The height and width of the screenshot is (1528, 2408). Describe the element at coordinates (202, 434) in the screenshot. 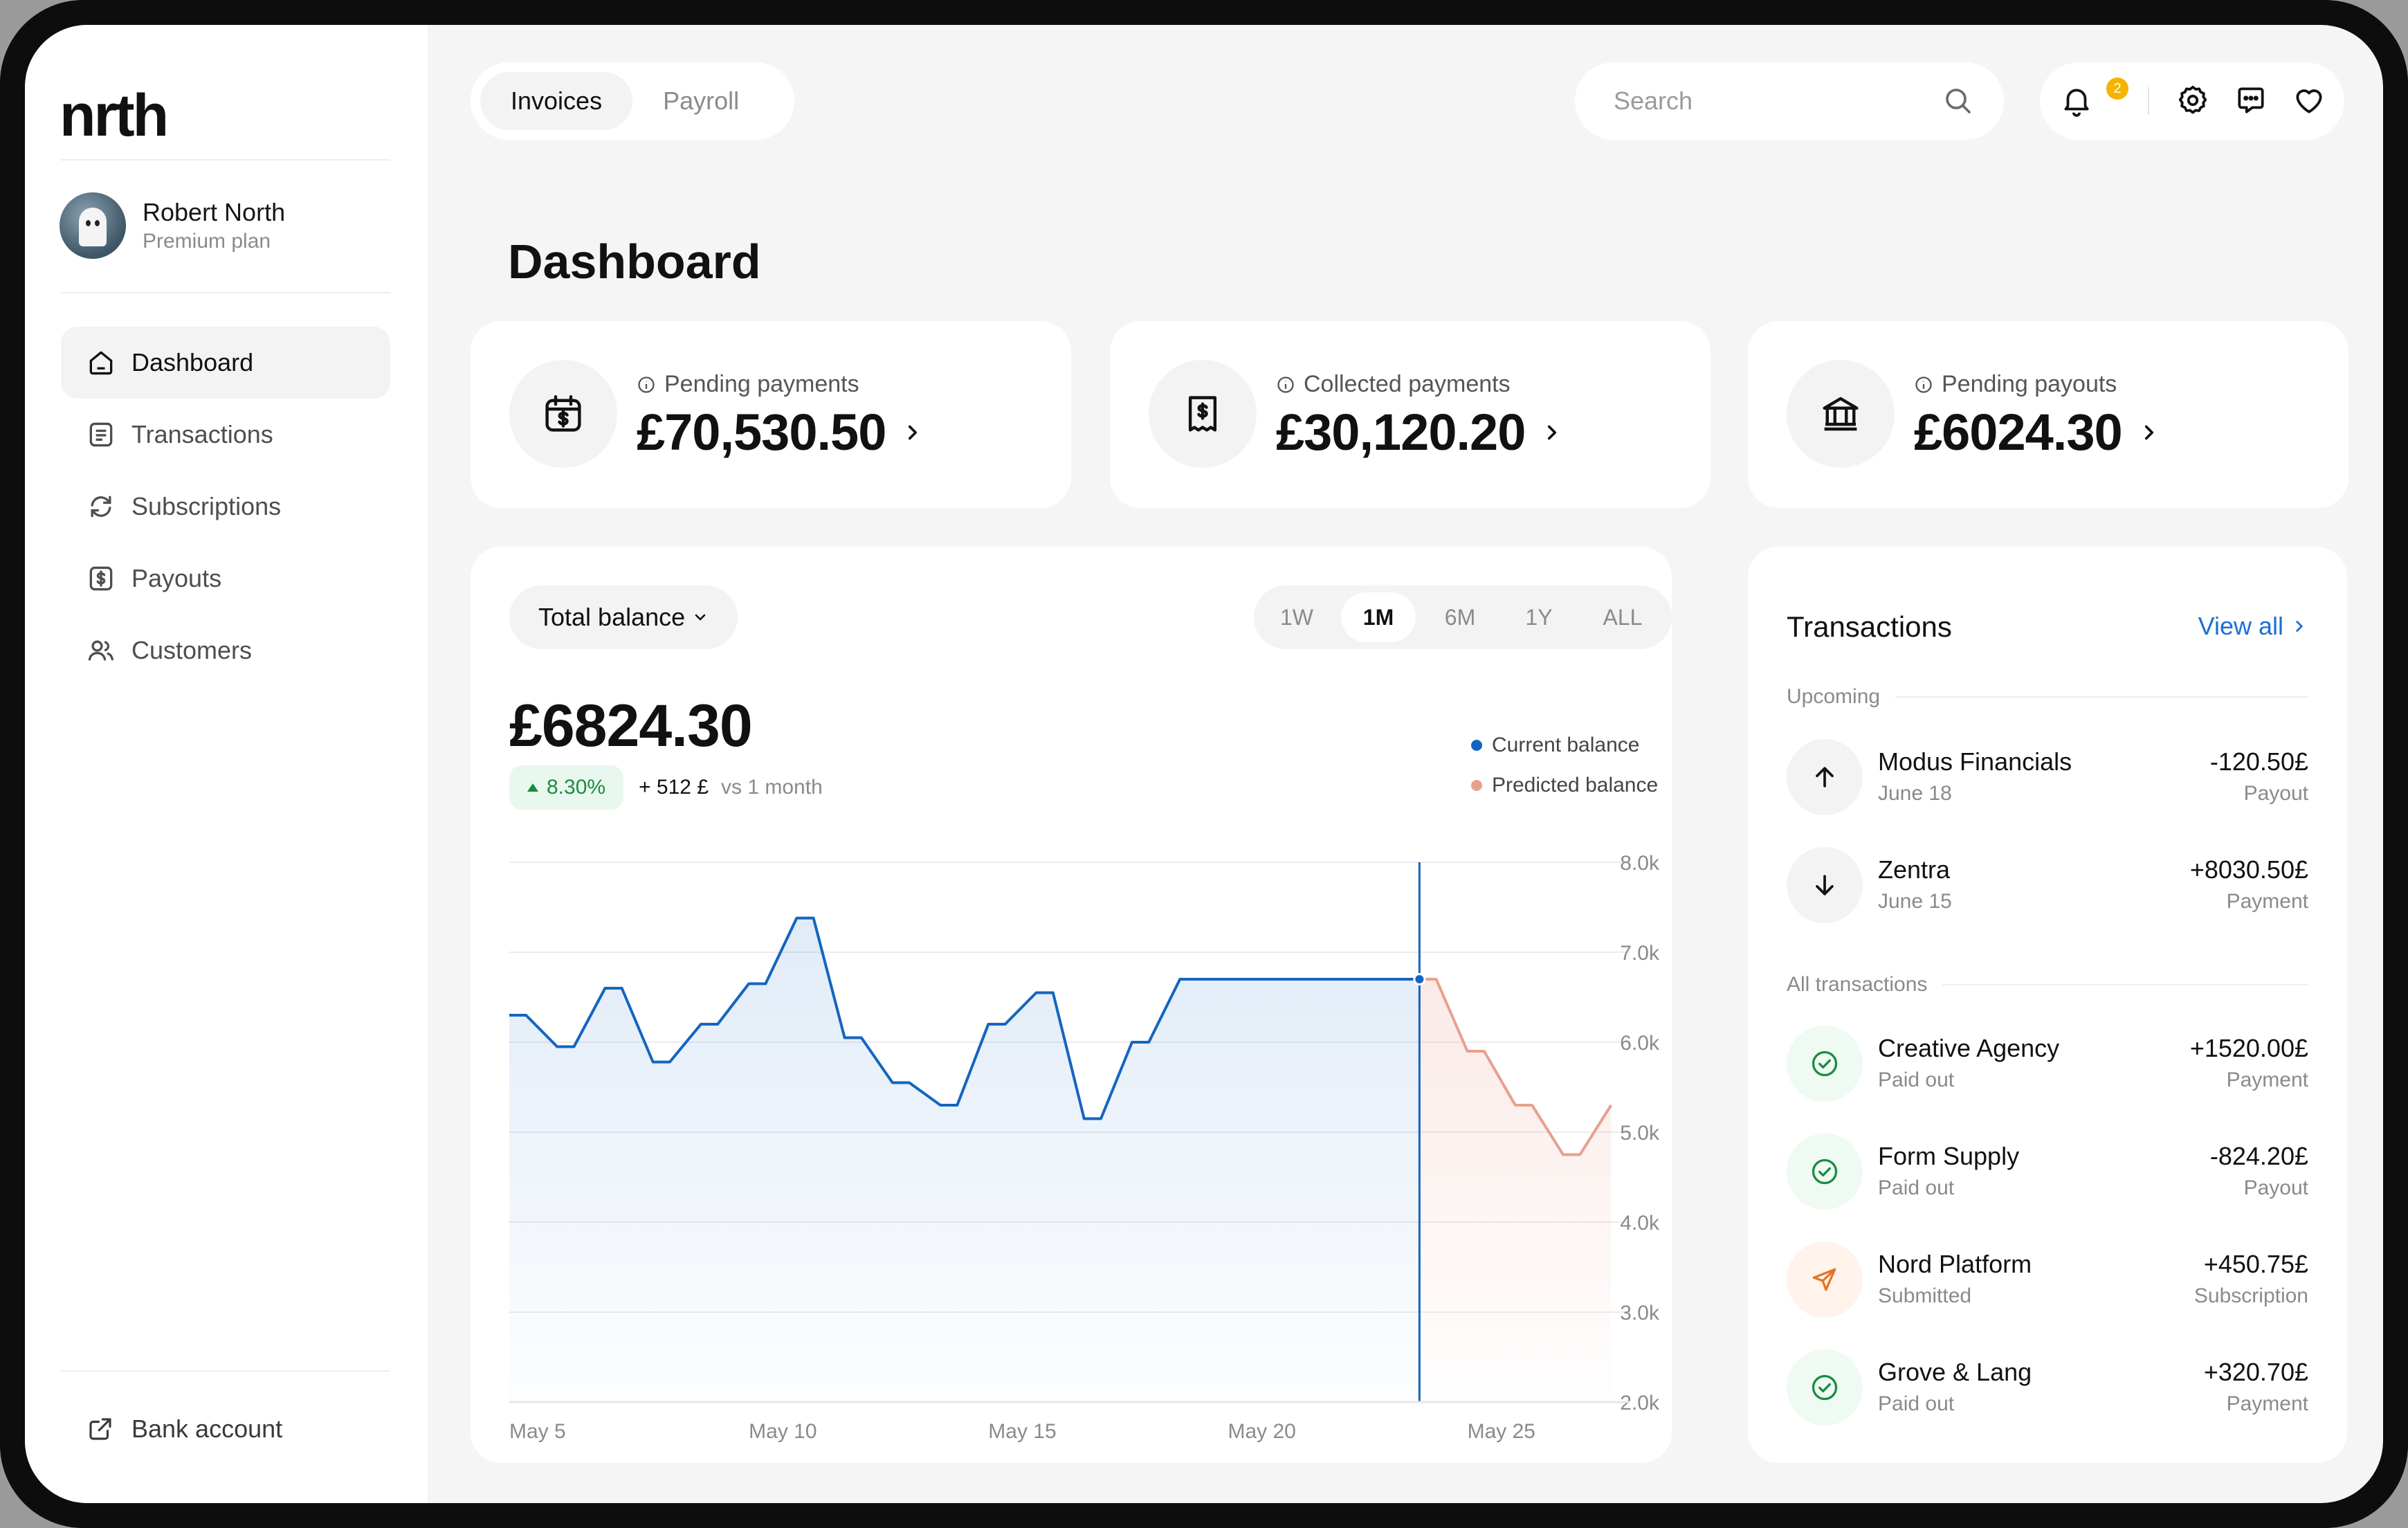

I see `sidebar-item-label: Transactions` at that location.